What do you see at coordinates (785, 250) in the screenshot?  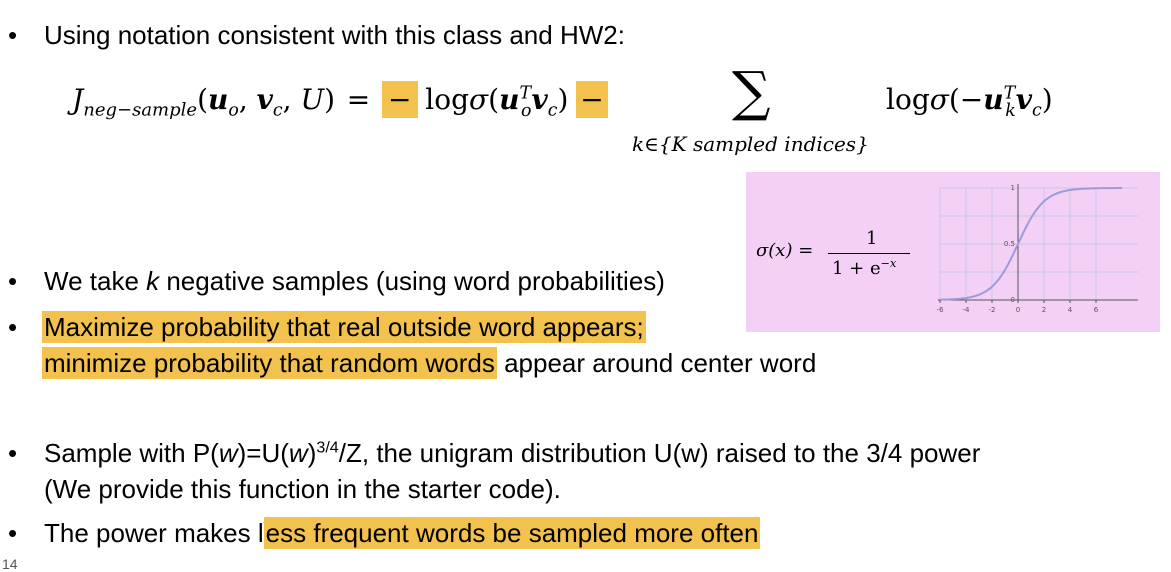 I see `sigmoid-lhs: σ(x) =` at bounding box center [785, 250].